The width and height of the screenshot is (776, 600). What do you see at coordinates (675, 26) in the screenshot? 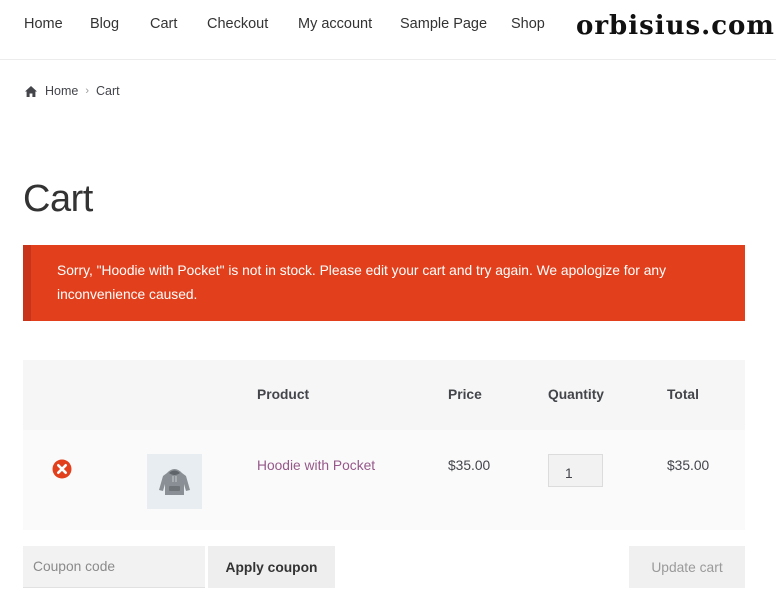
I see `site-brand: orbisius.com` at bounding box center [675, 26].